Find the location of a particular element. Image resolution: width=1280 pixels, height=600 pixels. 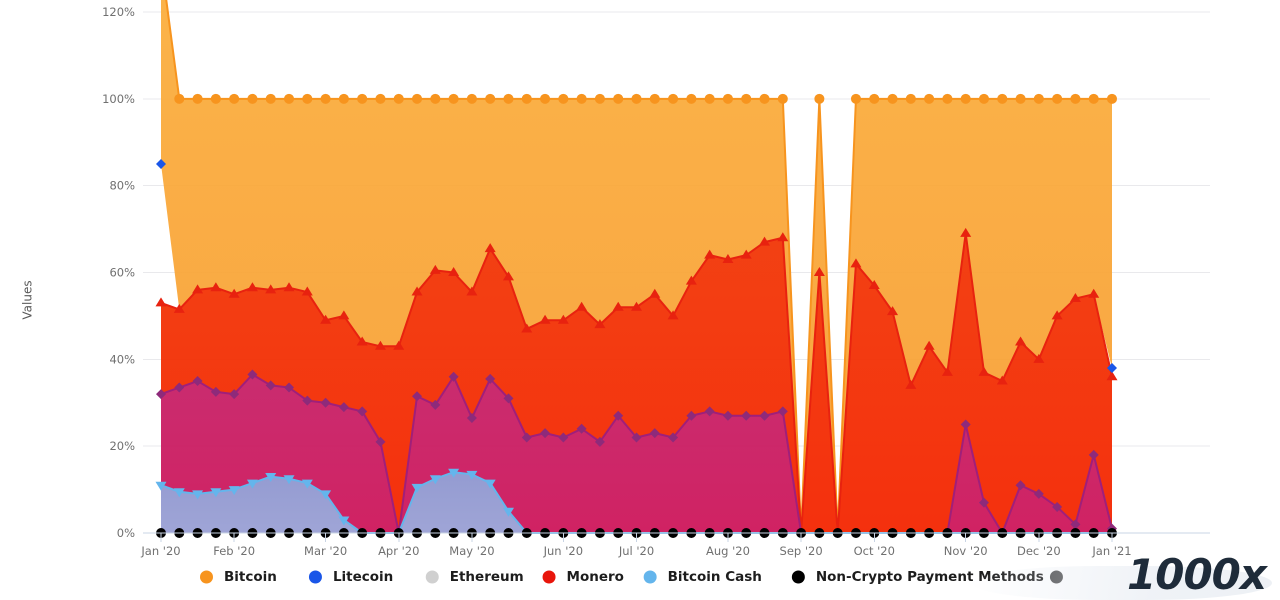

y-tick-label: 120% is located at coordinates (118, 12).